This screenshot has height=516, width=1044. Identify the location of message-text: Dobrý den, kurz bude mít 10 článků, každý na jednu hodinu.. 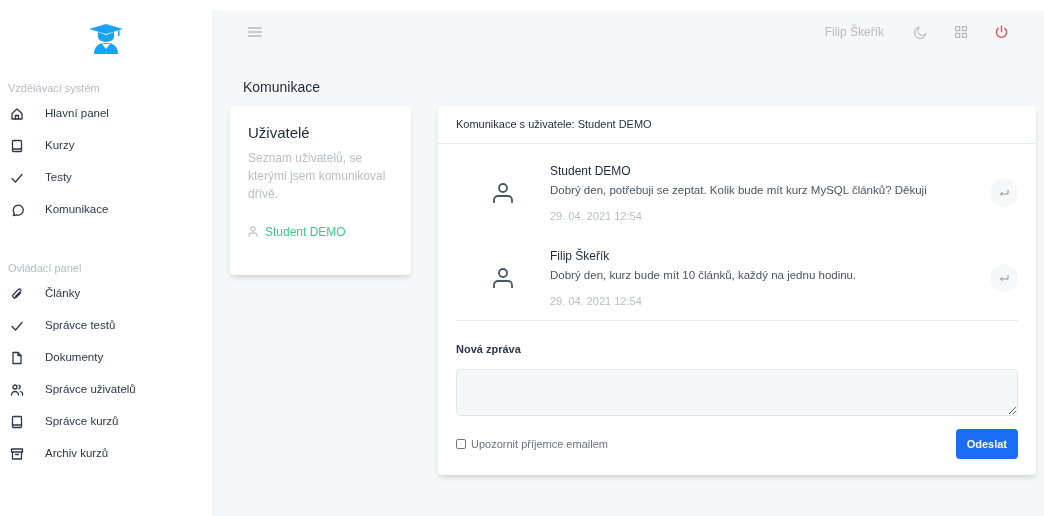
(704, 275).